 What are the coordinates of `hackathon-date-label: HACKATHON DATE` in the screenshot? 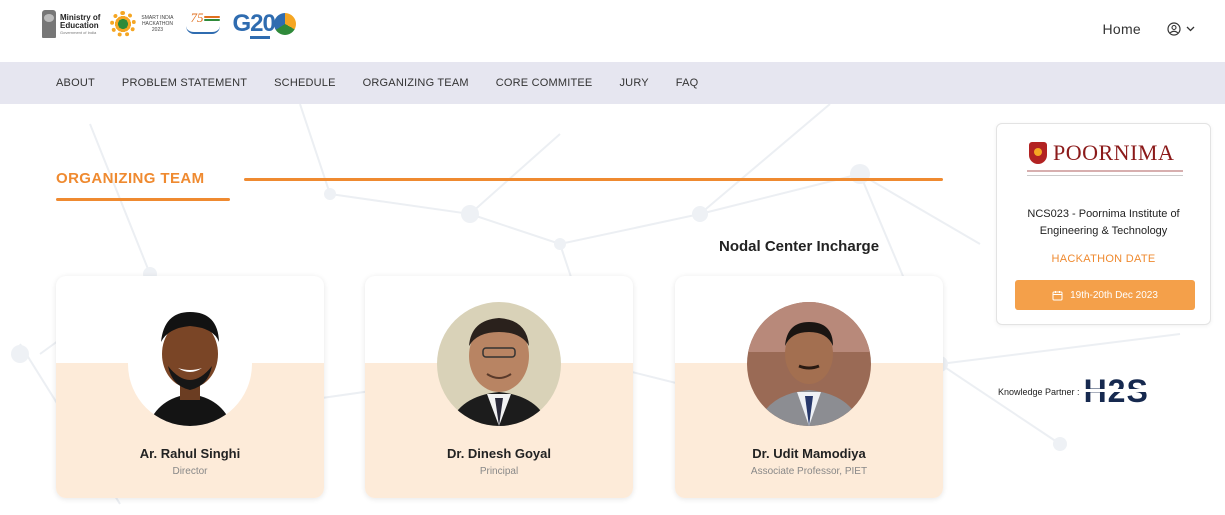 It's located at (1103, 259).